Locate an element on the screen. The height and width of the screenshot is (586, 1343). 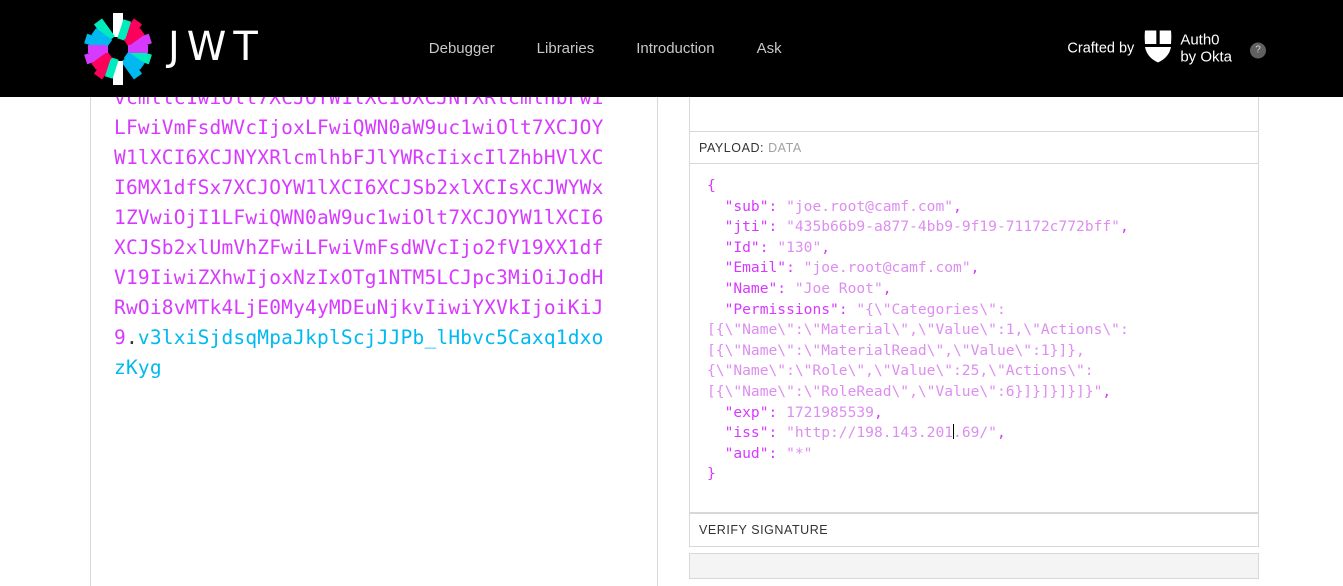
json-key-jti: "jti" is located at coordinates (746, 227).